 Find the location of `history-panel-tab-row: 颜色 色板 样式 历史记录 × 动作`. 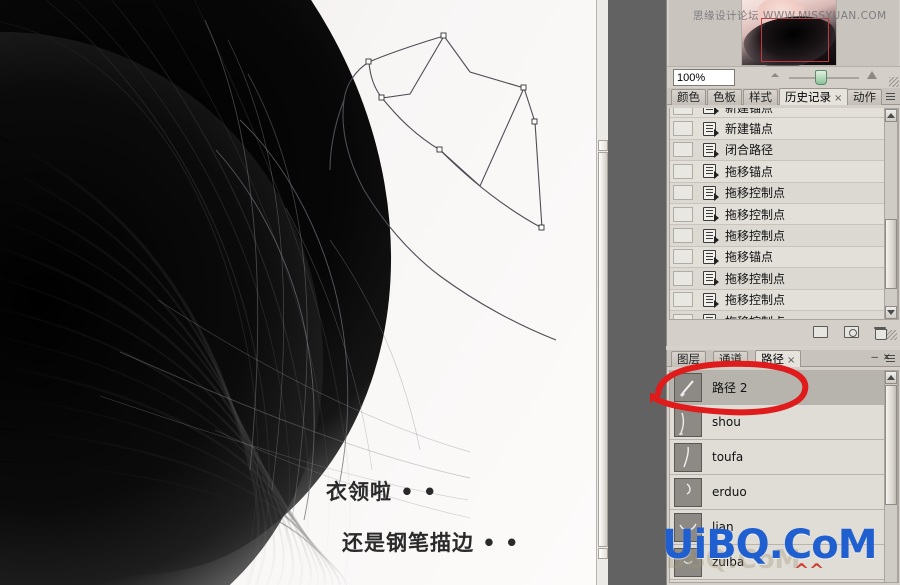

history-panel-tab-row: 颜色 色板 样式 历史记录 × 动作 is located at coordinates (783, 96).